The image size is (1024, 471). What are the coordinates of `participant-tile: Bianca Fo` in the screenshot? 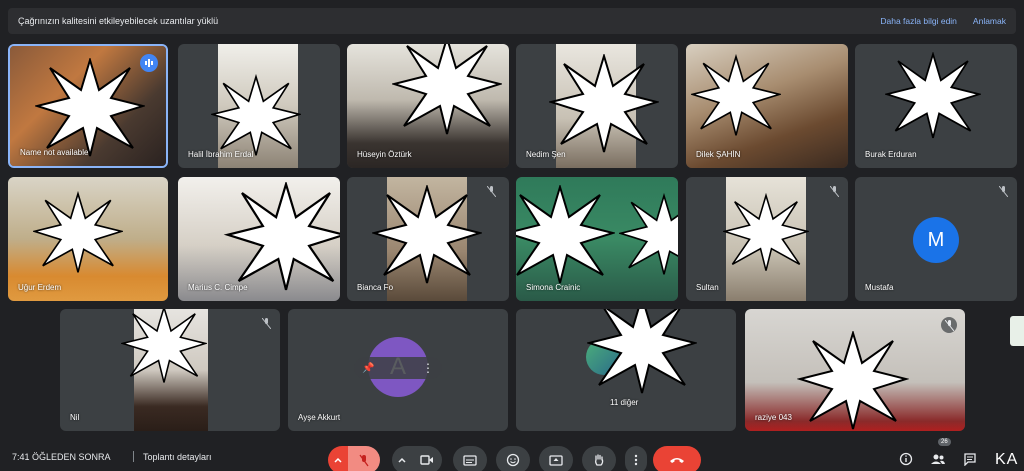 It's located at (428, 239).